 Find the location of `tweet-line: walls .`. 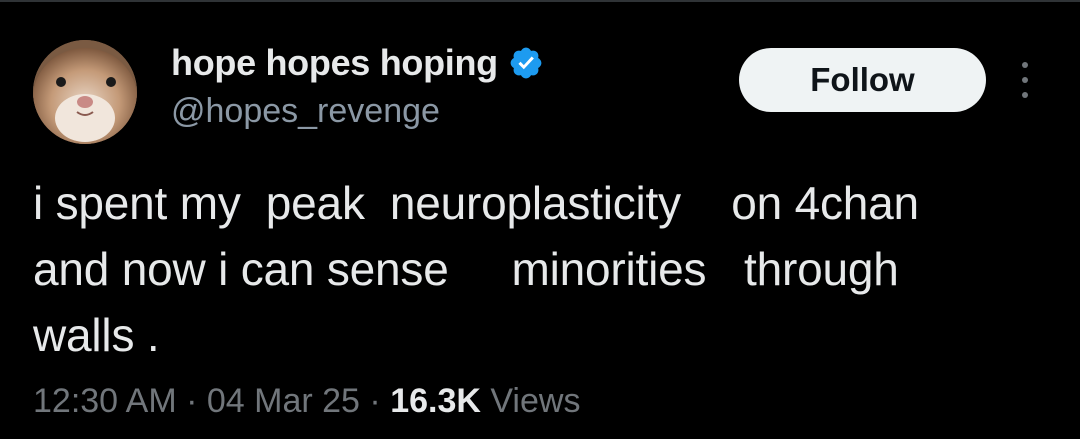

tweet-line: walls . is located at coordinates (96, 335).